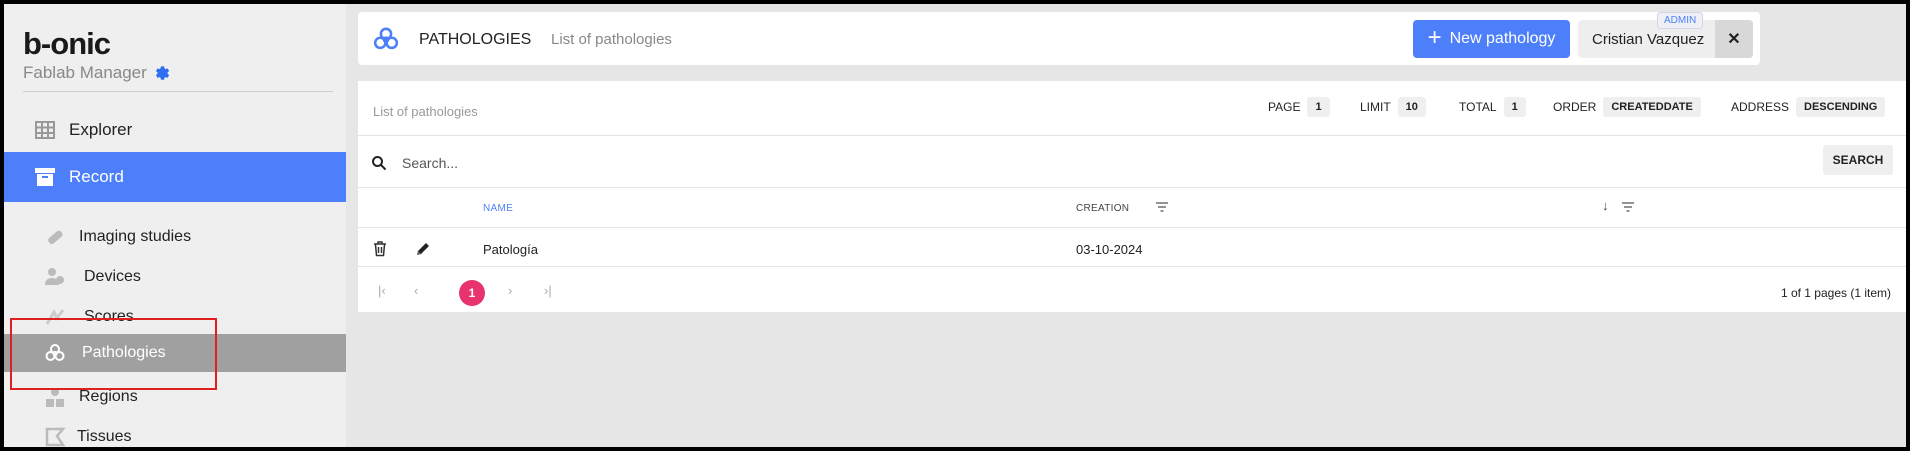  What do you see at coordinates (425, 111) in the screenshot?
I see `list-label: List of pathologies` at bounding box center [425, 111].